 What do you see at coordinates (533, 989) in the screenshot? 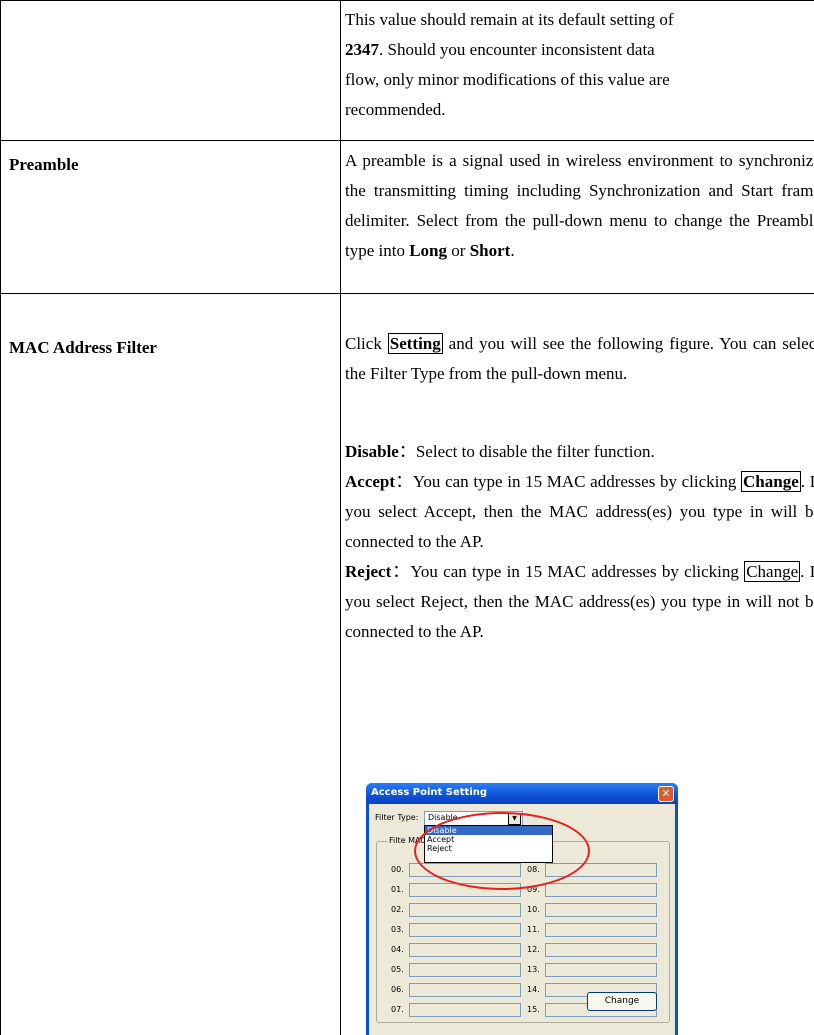
I see `mac-row-label: 14.` at bounding box center [533, 989].